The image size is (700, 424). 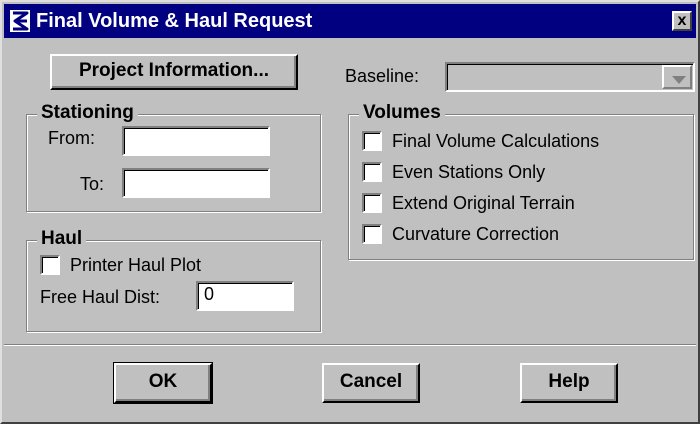 What do you see at coordinates (679, 80) in the screenshot?
I see `chevron-down-icon` at bounding box center [679, 80].